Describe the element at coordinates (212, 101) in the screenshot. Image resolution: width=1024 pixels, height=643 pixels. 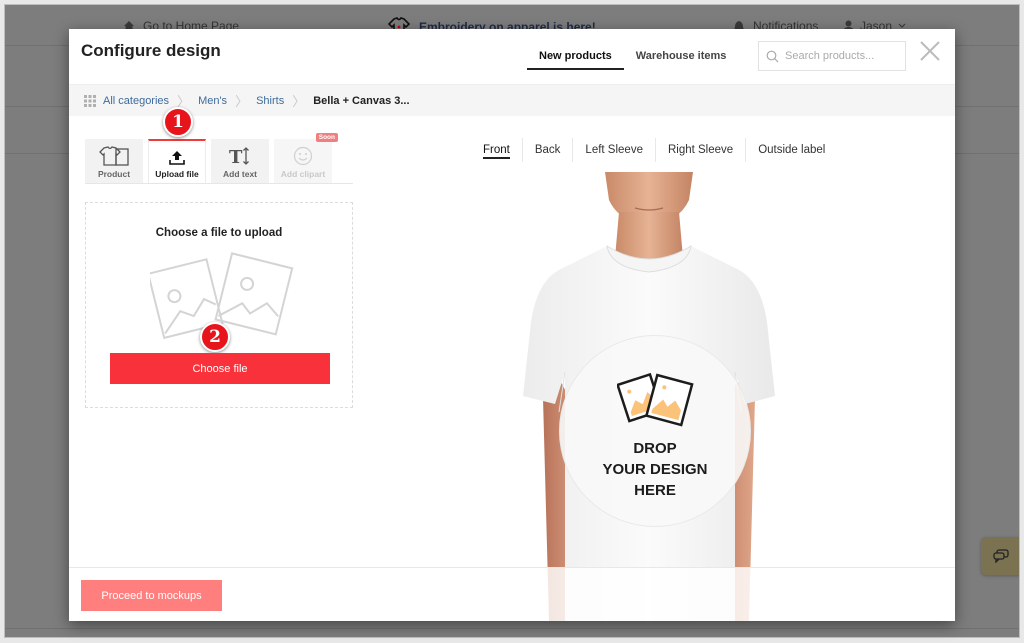
I see `breadcrumb-mens: Men's` at that location.